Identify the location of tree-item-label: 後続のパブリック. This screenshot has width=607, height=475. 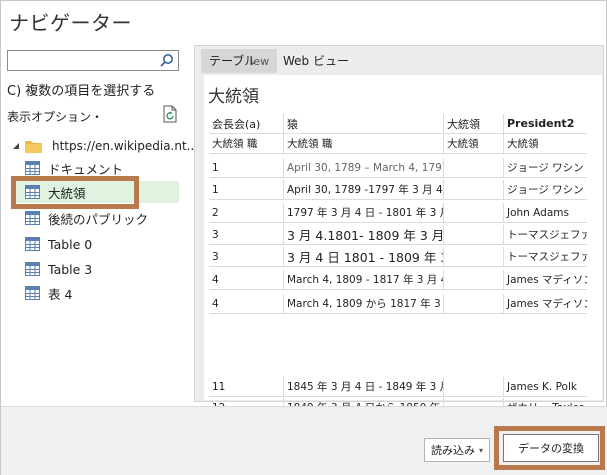
(98, 219).